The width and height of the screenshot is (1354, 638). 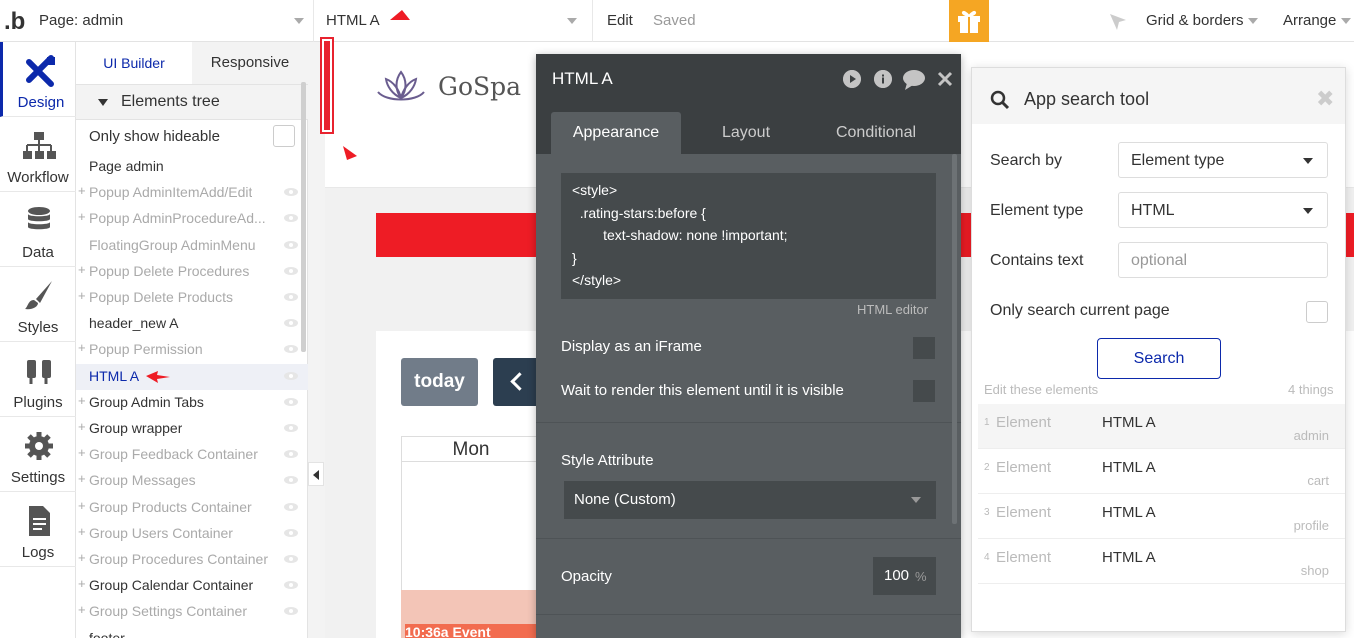 I want to click on opacity-input: 100 %, so click(x=904, y=576).